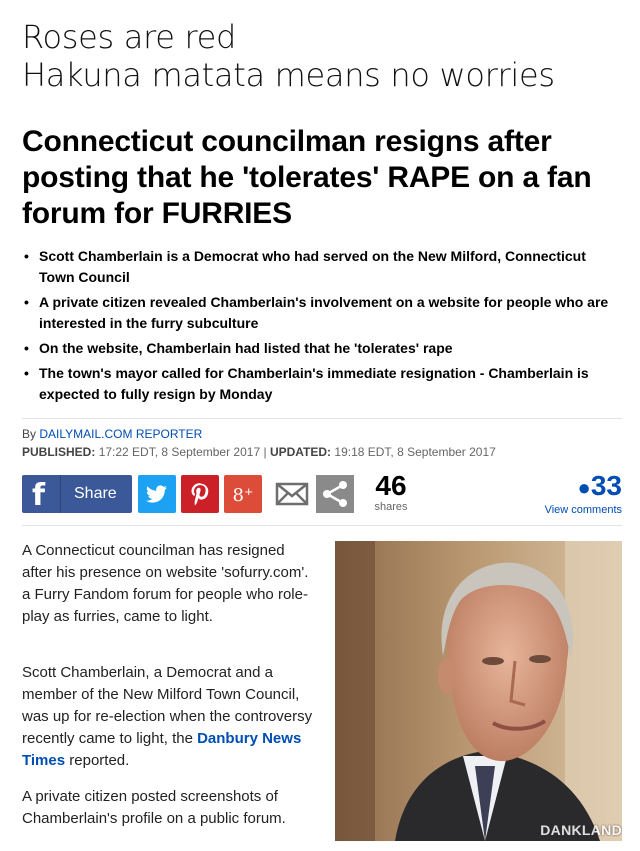 The height and width of the screenshot is (851, 640). I want to click on comment-count: 33, so click(606, 485).